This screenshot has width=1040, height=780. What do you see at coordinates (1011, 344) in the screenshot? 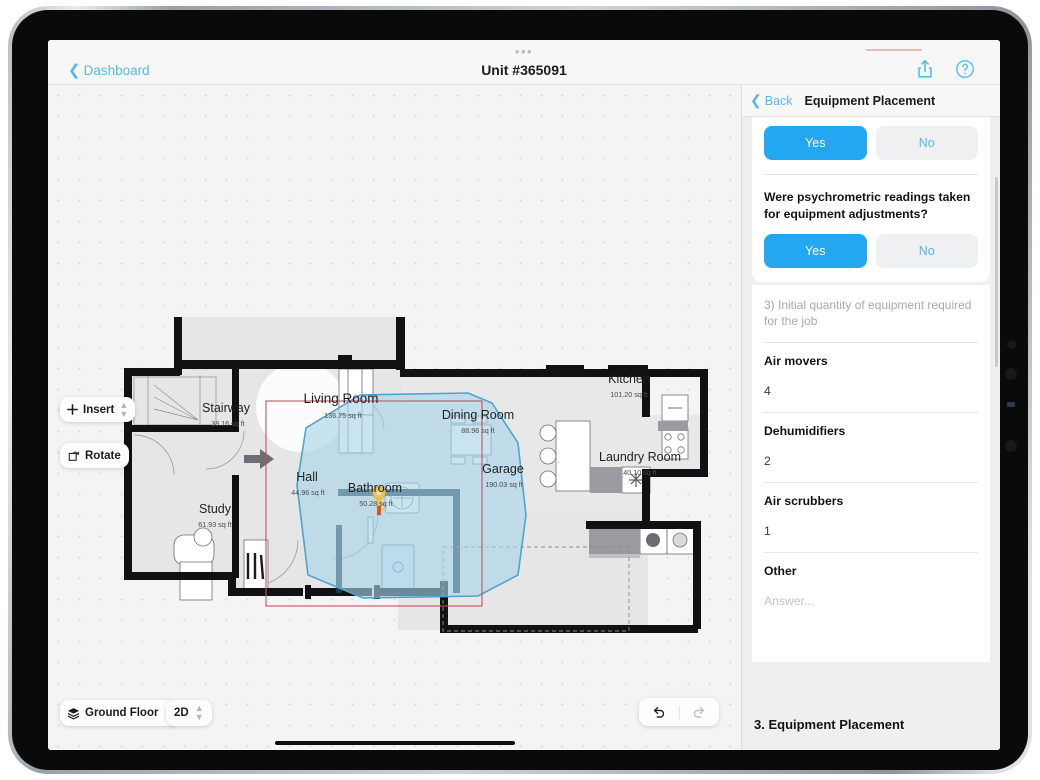
I see `bezel-sensor-dot` at bounding box center [1011, 344].